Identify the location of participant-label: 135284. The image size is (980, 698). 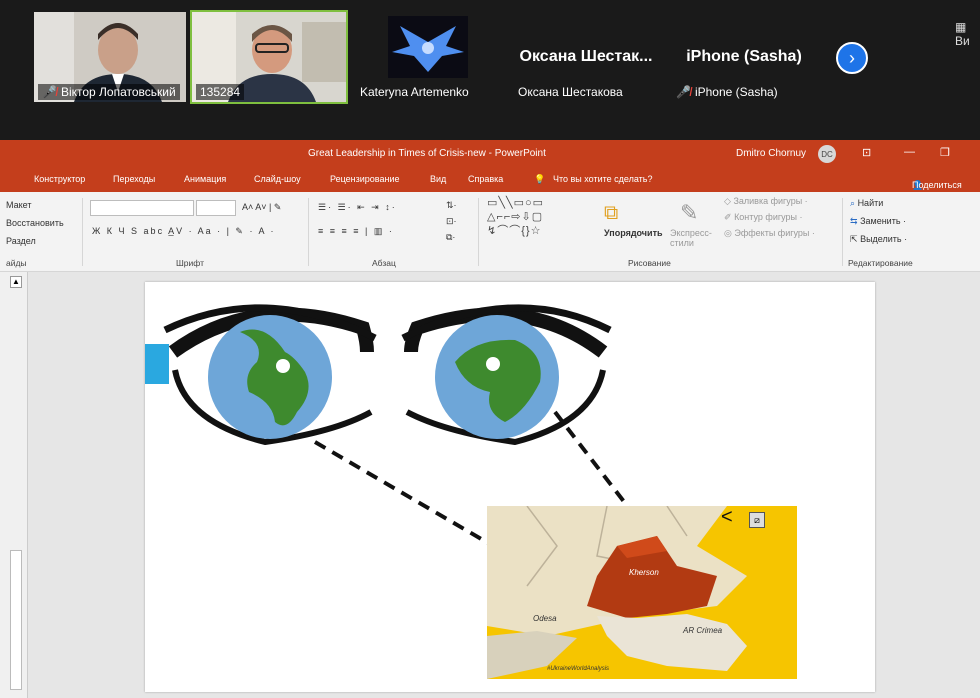
(220, 92).